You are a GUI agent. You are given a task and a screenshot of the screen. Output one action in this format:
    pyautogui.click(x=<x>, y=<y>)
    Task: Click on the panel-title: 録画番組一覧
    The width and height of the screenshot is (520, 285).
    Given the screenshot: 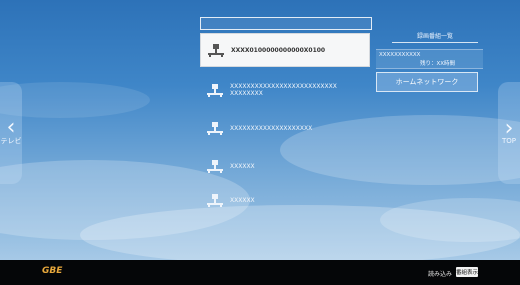 What is the action you would take?
    pyautogui.click(x=435, y=37)
    